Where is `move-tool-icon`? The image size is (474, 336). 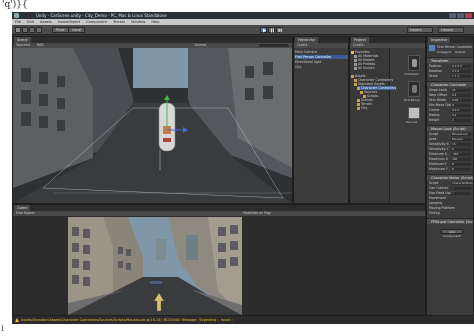
move-tool-icon is located at coordinates (25, 30).